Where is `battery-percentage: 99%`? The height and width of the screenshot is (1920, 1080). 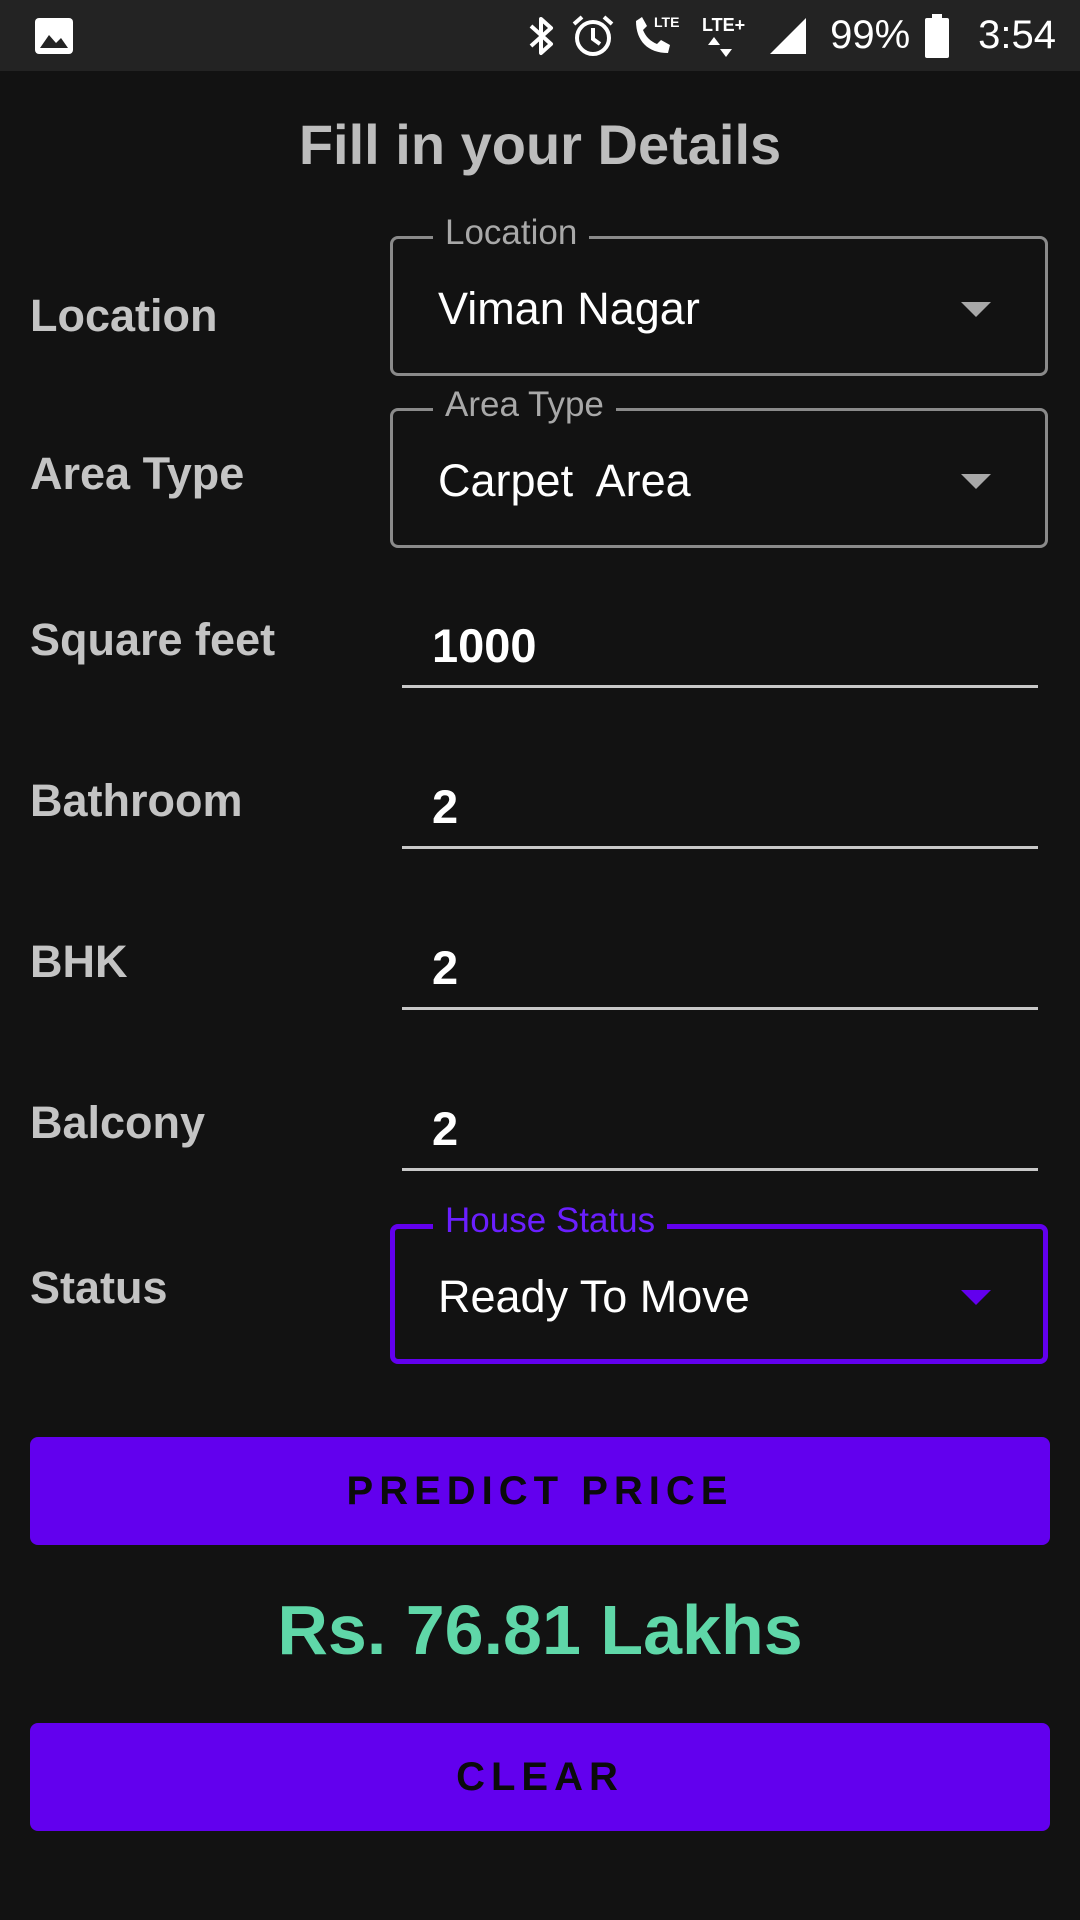 battery-percentage: 99% is located at coordinates (870, 35).